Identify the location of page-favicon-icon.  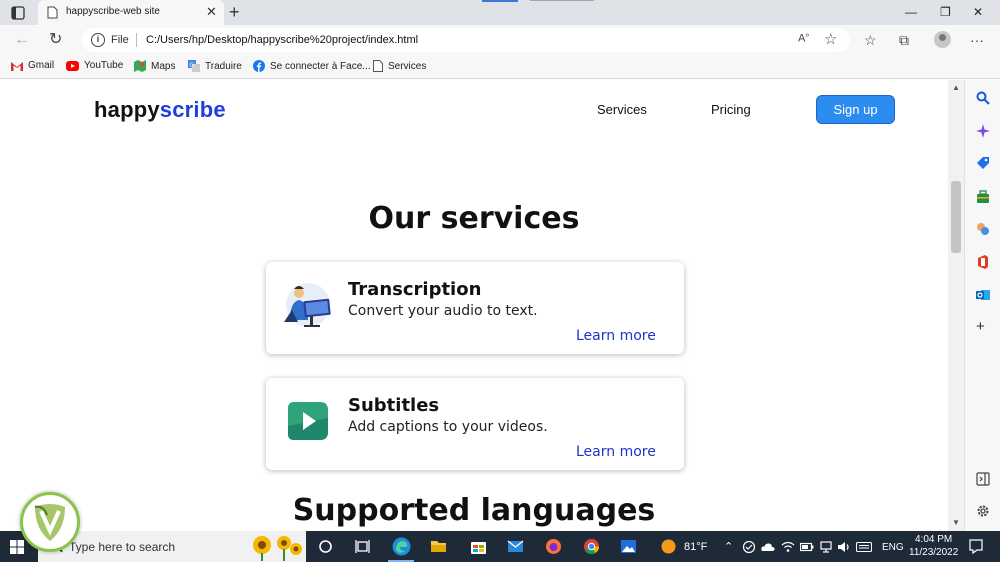
(52, 12).